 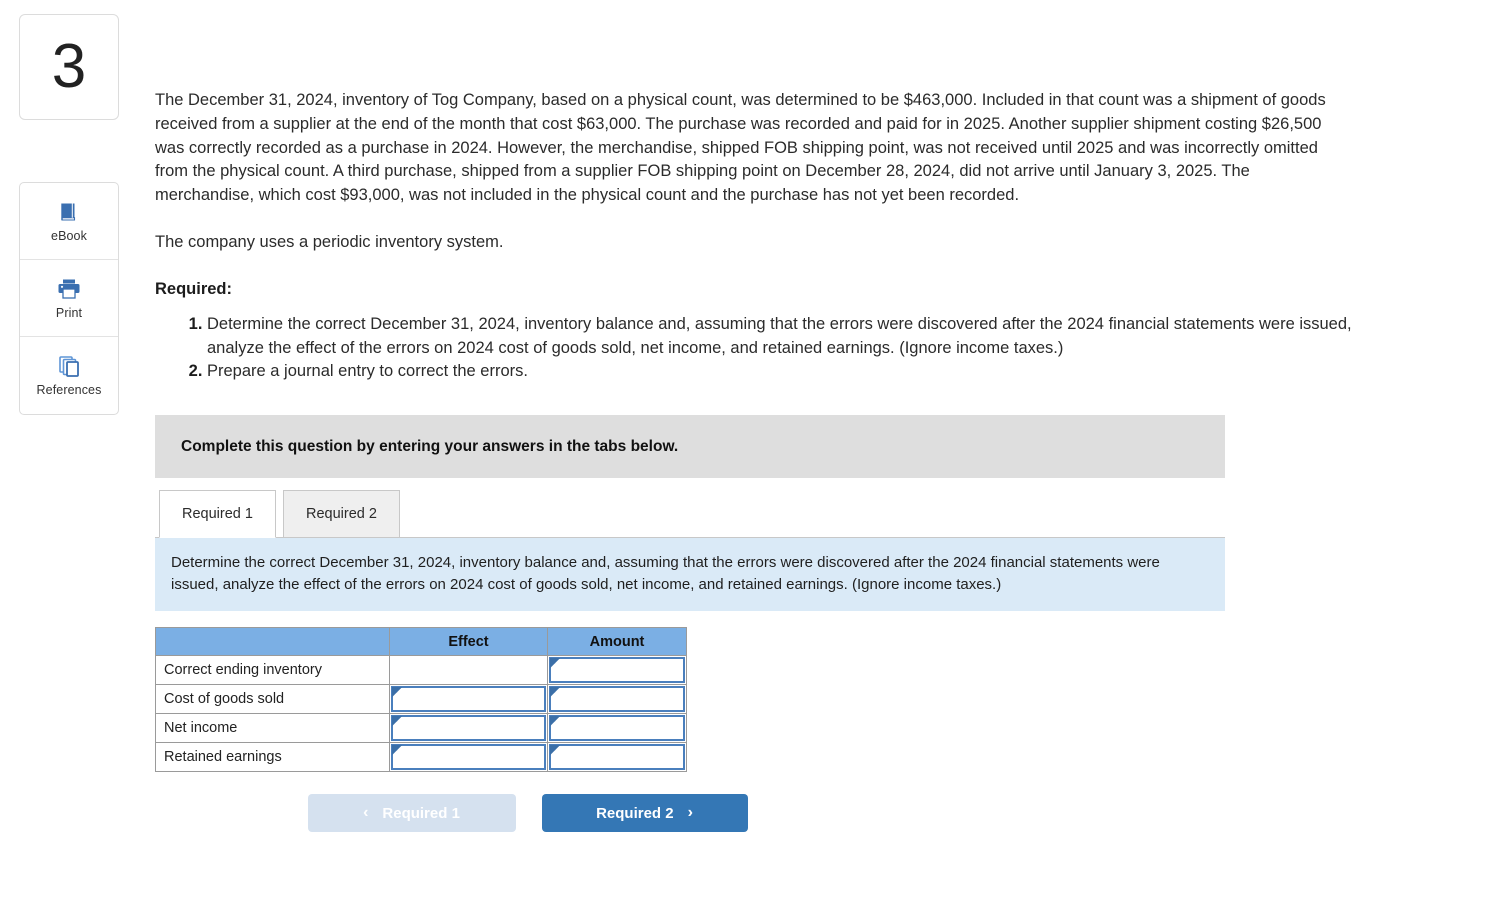 I want to click on printer-icon, so click(x=69, y=289).